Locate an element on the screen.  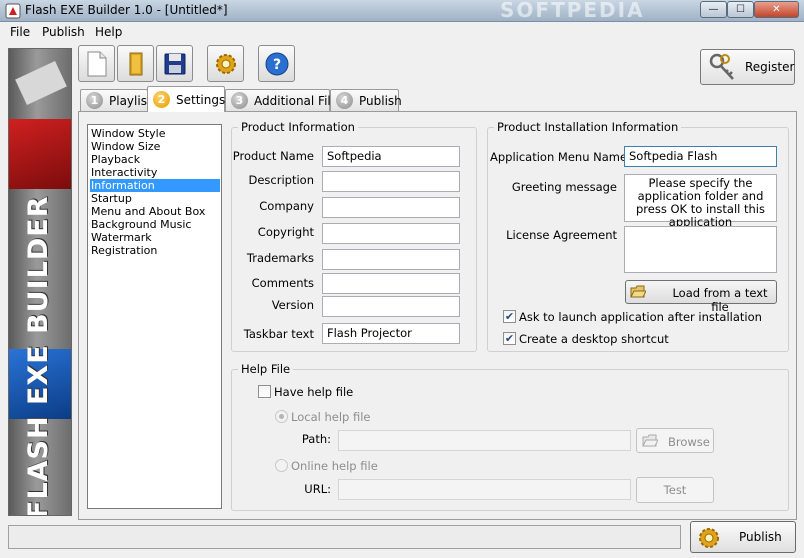
new-document-icon is located at coordinates (97, 64).